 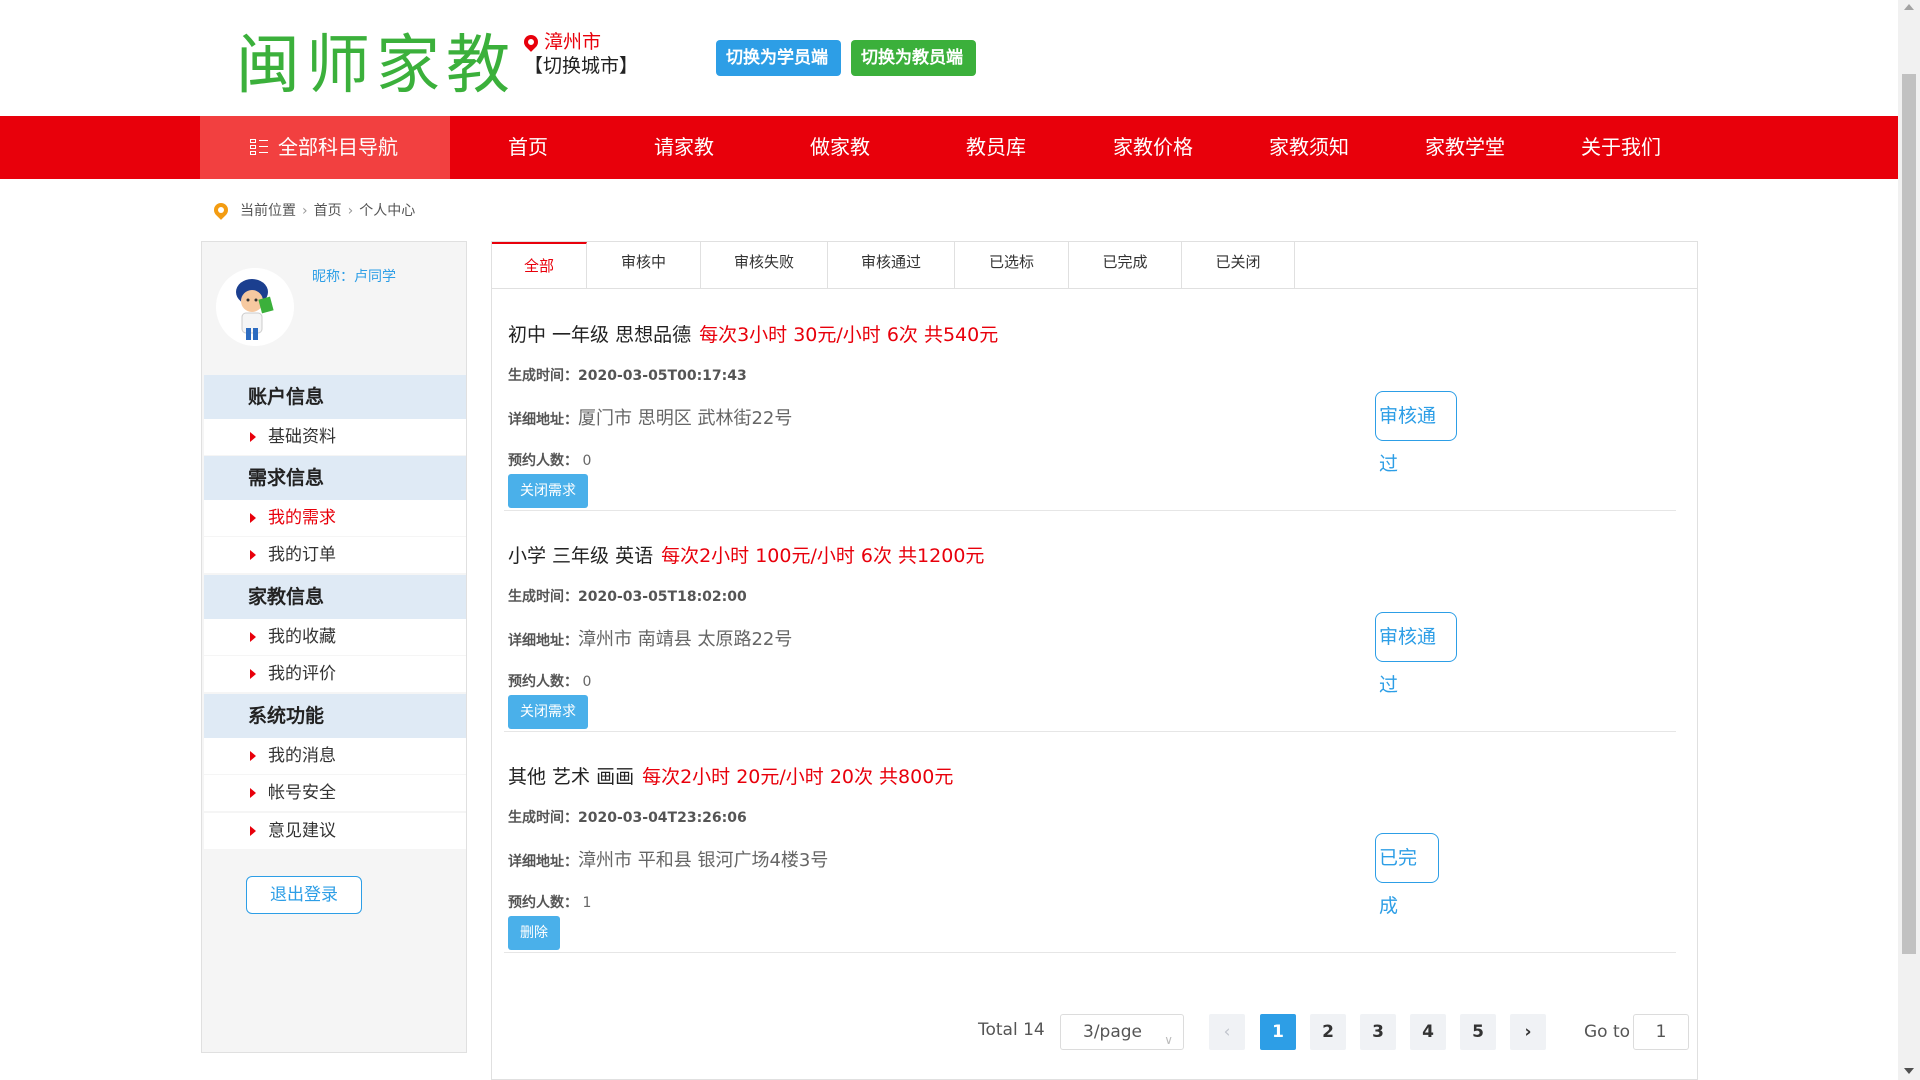 I want to click on order-price: 每次2小时 100元/小时 6次 共1200元, so click(x=823, y=556).